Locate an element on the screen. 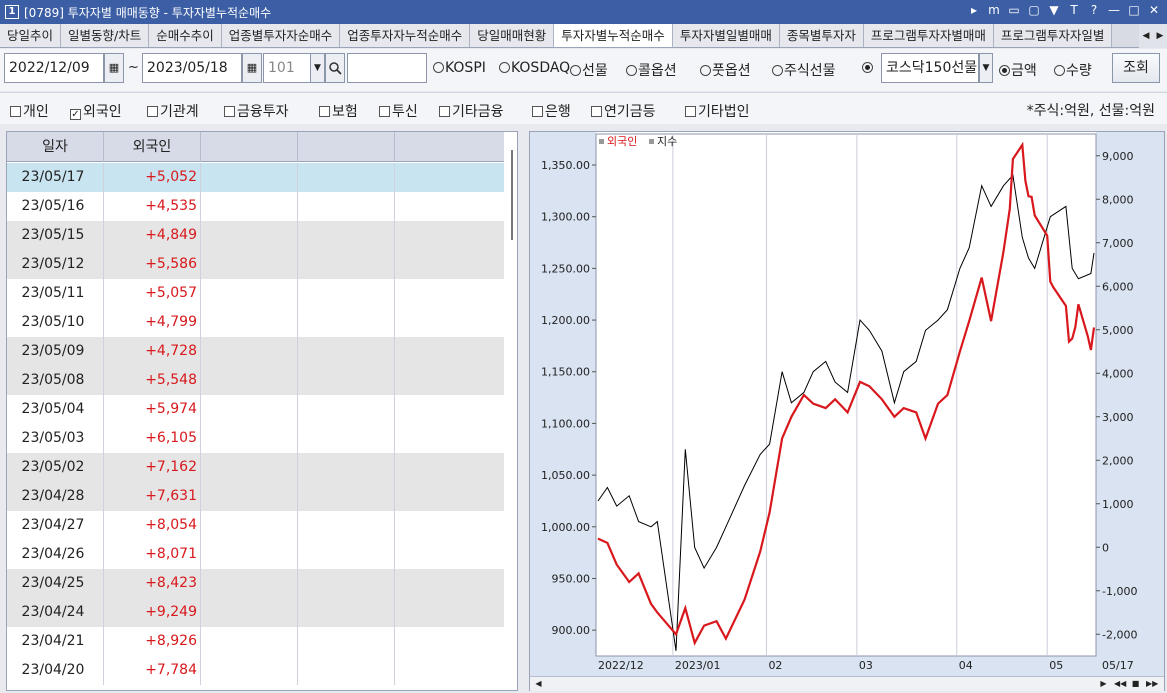  help-icon: ? is located at coordinates (1094, 10).